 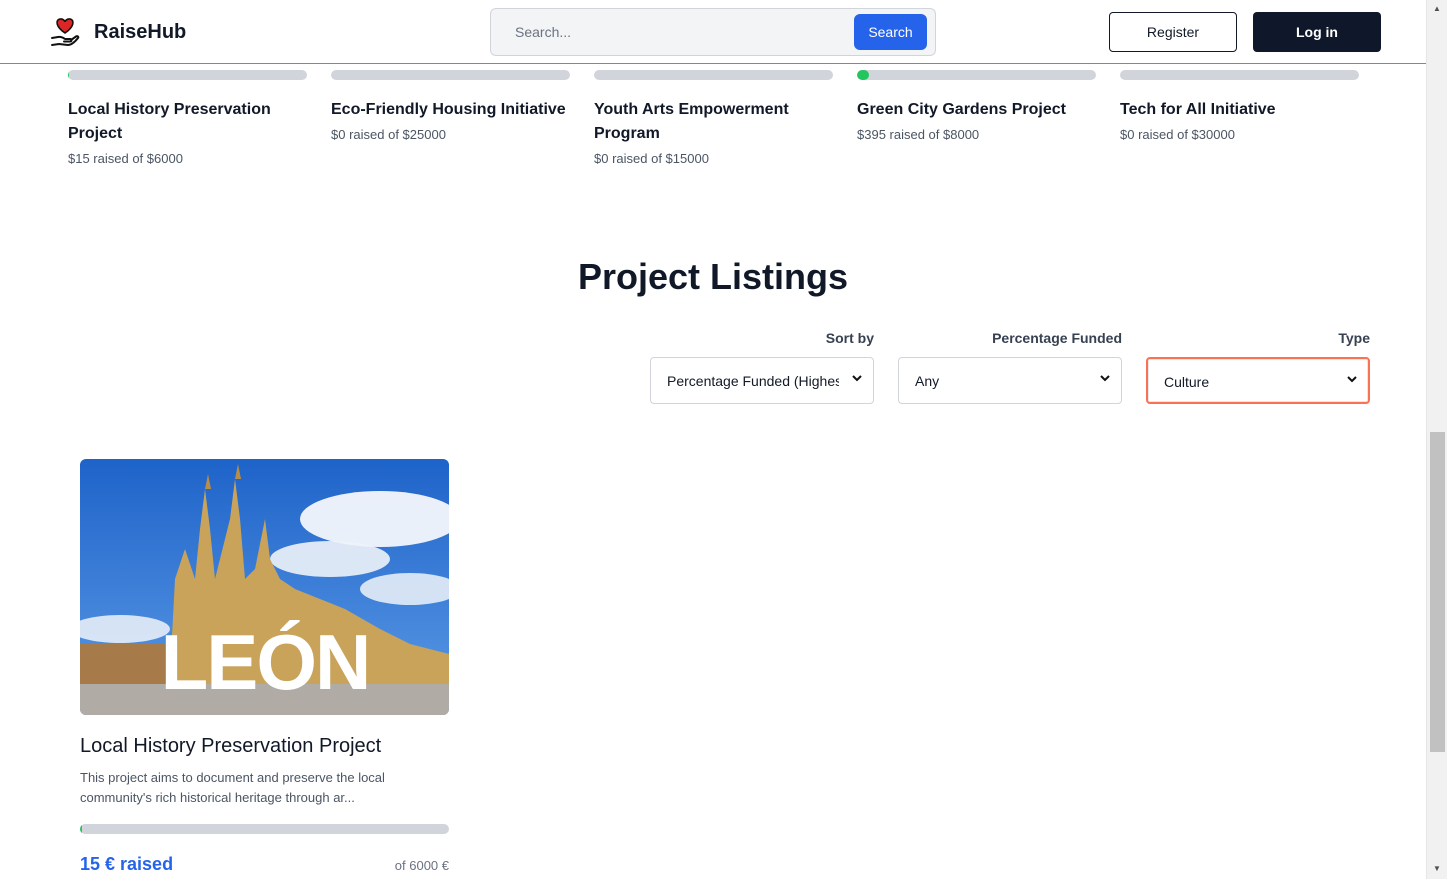 What do you see at coordinates (927, 381) in the screenshot?
I see `percentage-funded-select-value: Any` at bounding box center [927, 381].